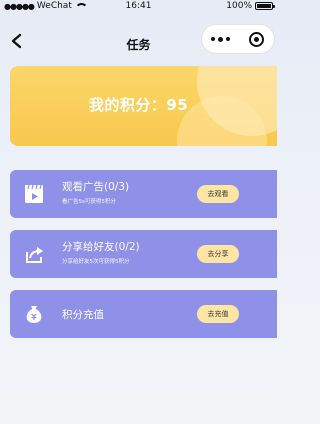 This screenshot has height=424, width=320. Describe the element at coordinates (89, 202) in the screenshot. I see `task-subtitle: 看广告5s可获得5积分` at that location.